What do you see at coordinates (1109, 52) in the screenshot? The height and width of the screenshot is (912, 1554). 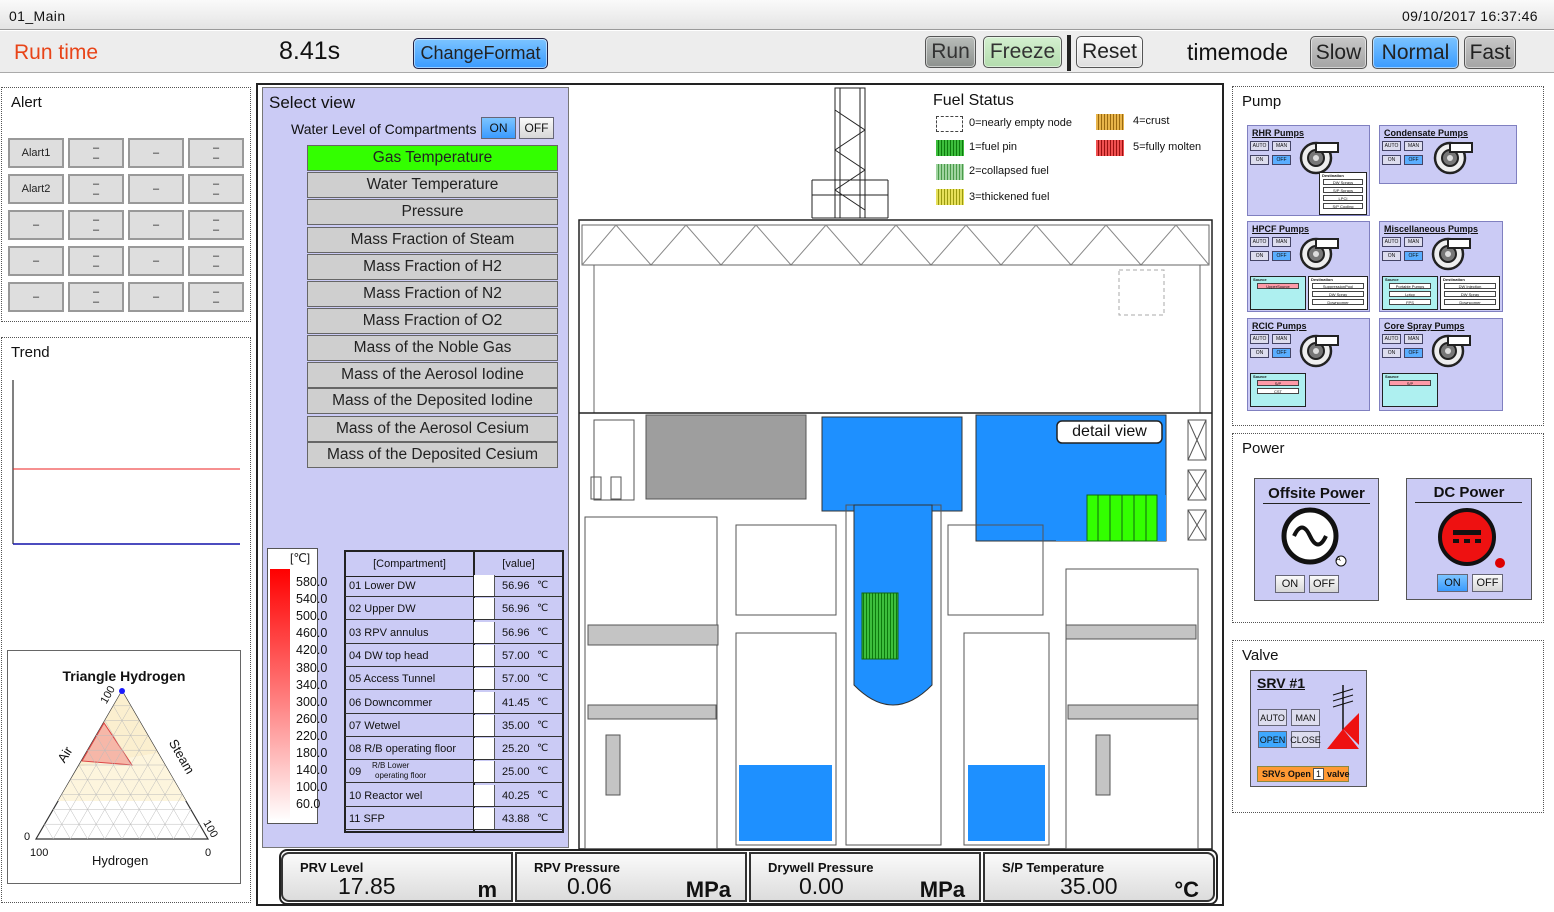 I see `reset-button: Reset` at bounding box center [1109, 52].